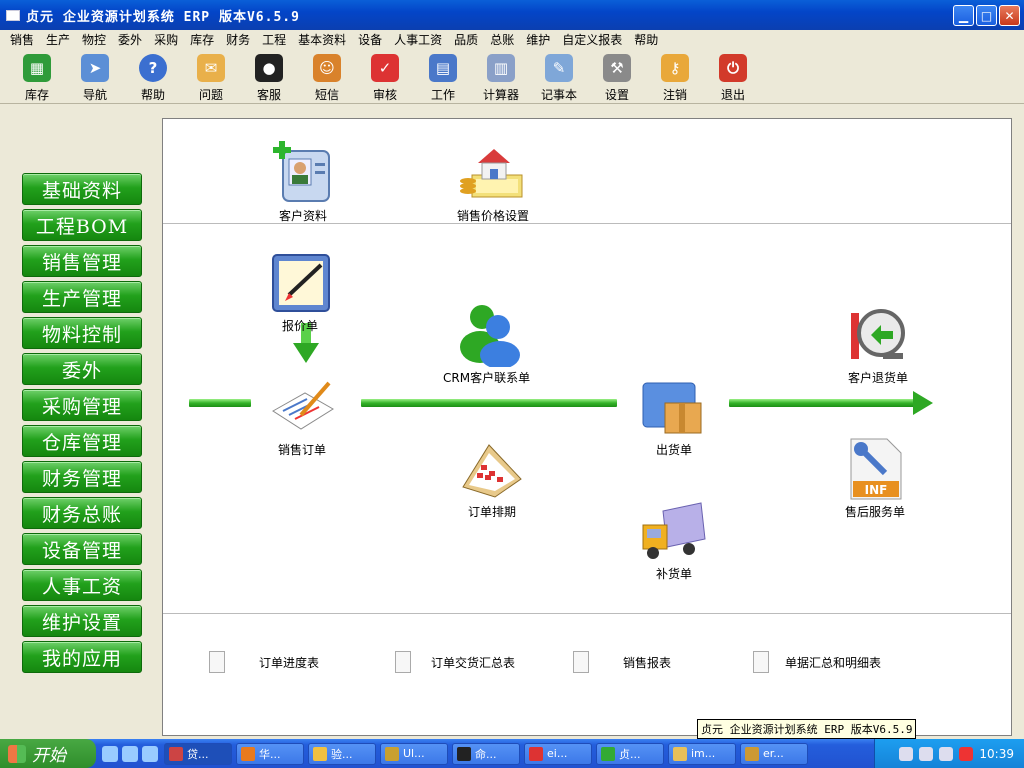 Image resolution: width=1024 pixels, height=768 pixels. What do you see at coordinates (248, 753) in the screenshot?
I see `firefox-icon` at bounding box center [248, 753].